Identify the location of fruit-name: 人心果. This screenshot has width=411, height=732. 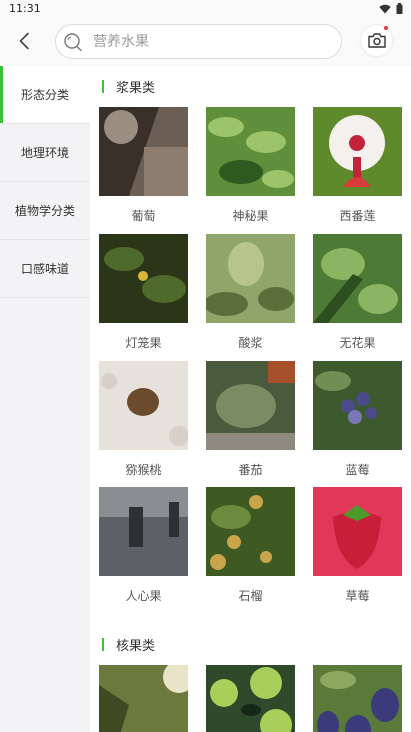
(143, 596).